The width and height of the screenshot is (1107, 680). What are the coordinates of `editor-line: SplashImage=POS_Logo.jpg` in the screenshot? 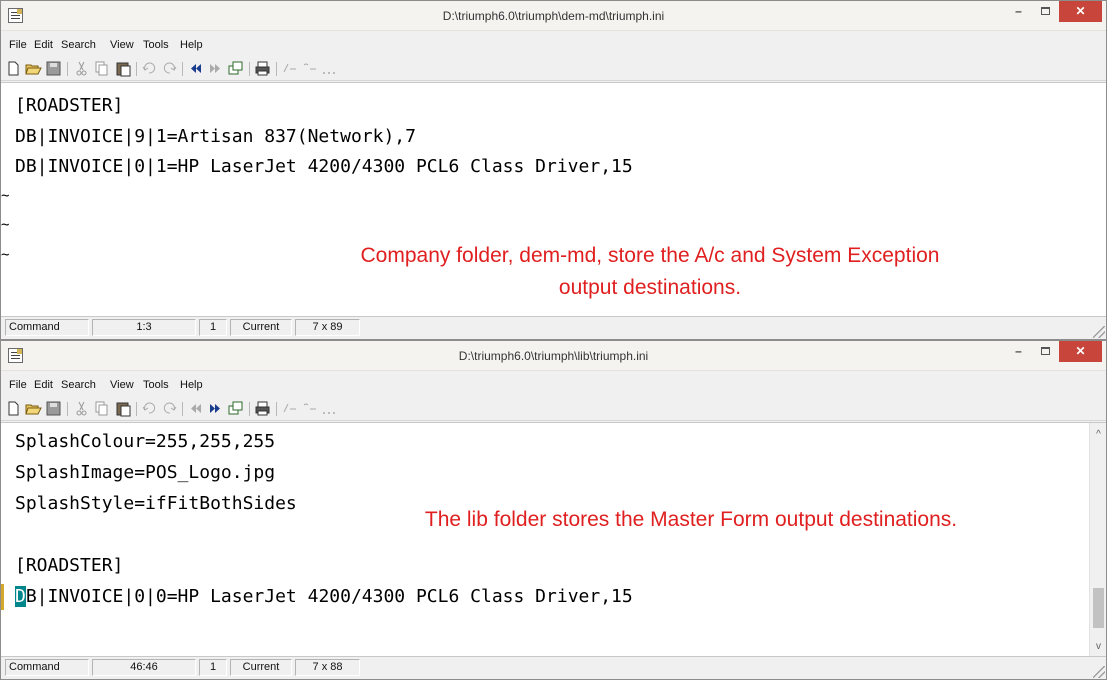 It's located at (145, 473).